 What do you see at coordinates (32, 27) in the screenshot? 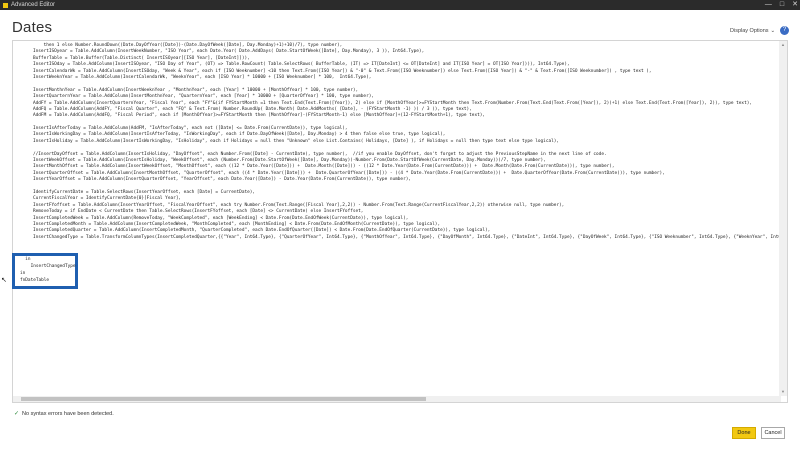
I see `query-title: Dates` at bounding box center [32, 27].